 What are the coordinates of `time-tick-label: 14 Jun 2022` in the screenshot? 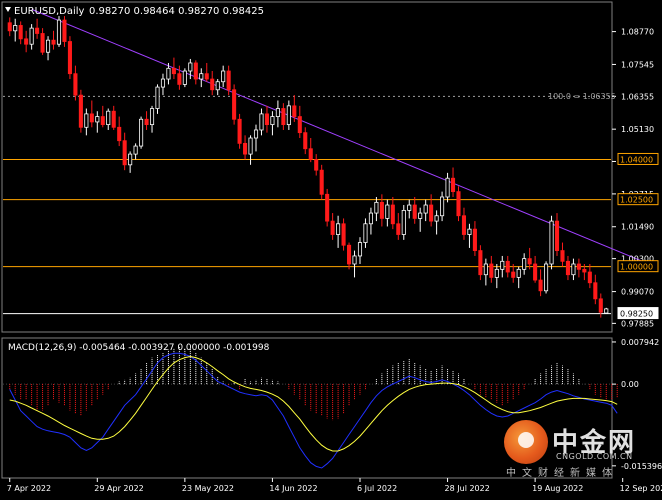 It's located at (293, 488).